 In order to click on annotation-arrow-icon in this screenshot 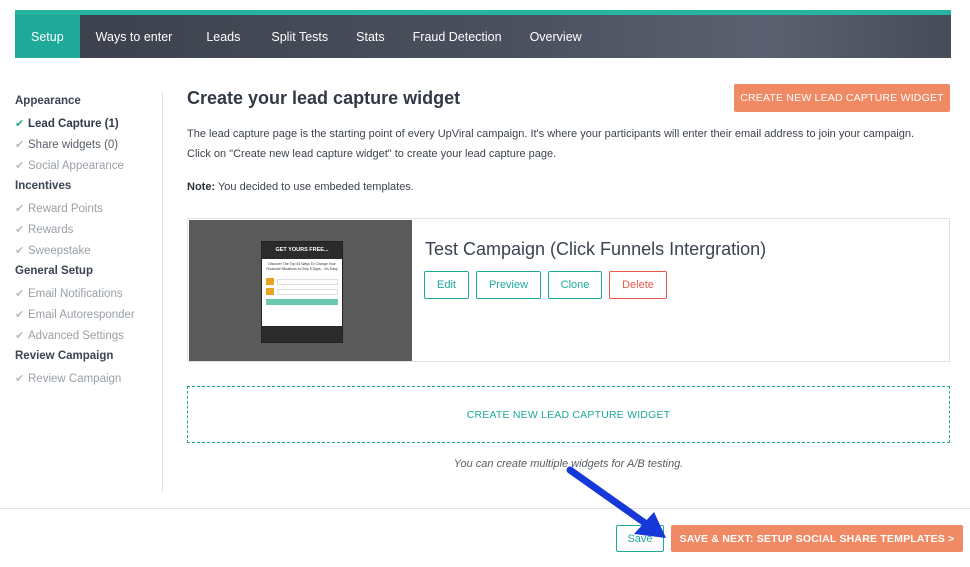, I will do `click(616, 502)`.